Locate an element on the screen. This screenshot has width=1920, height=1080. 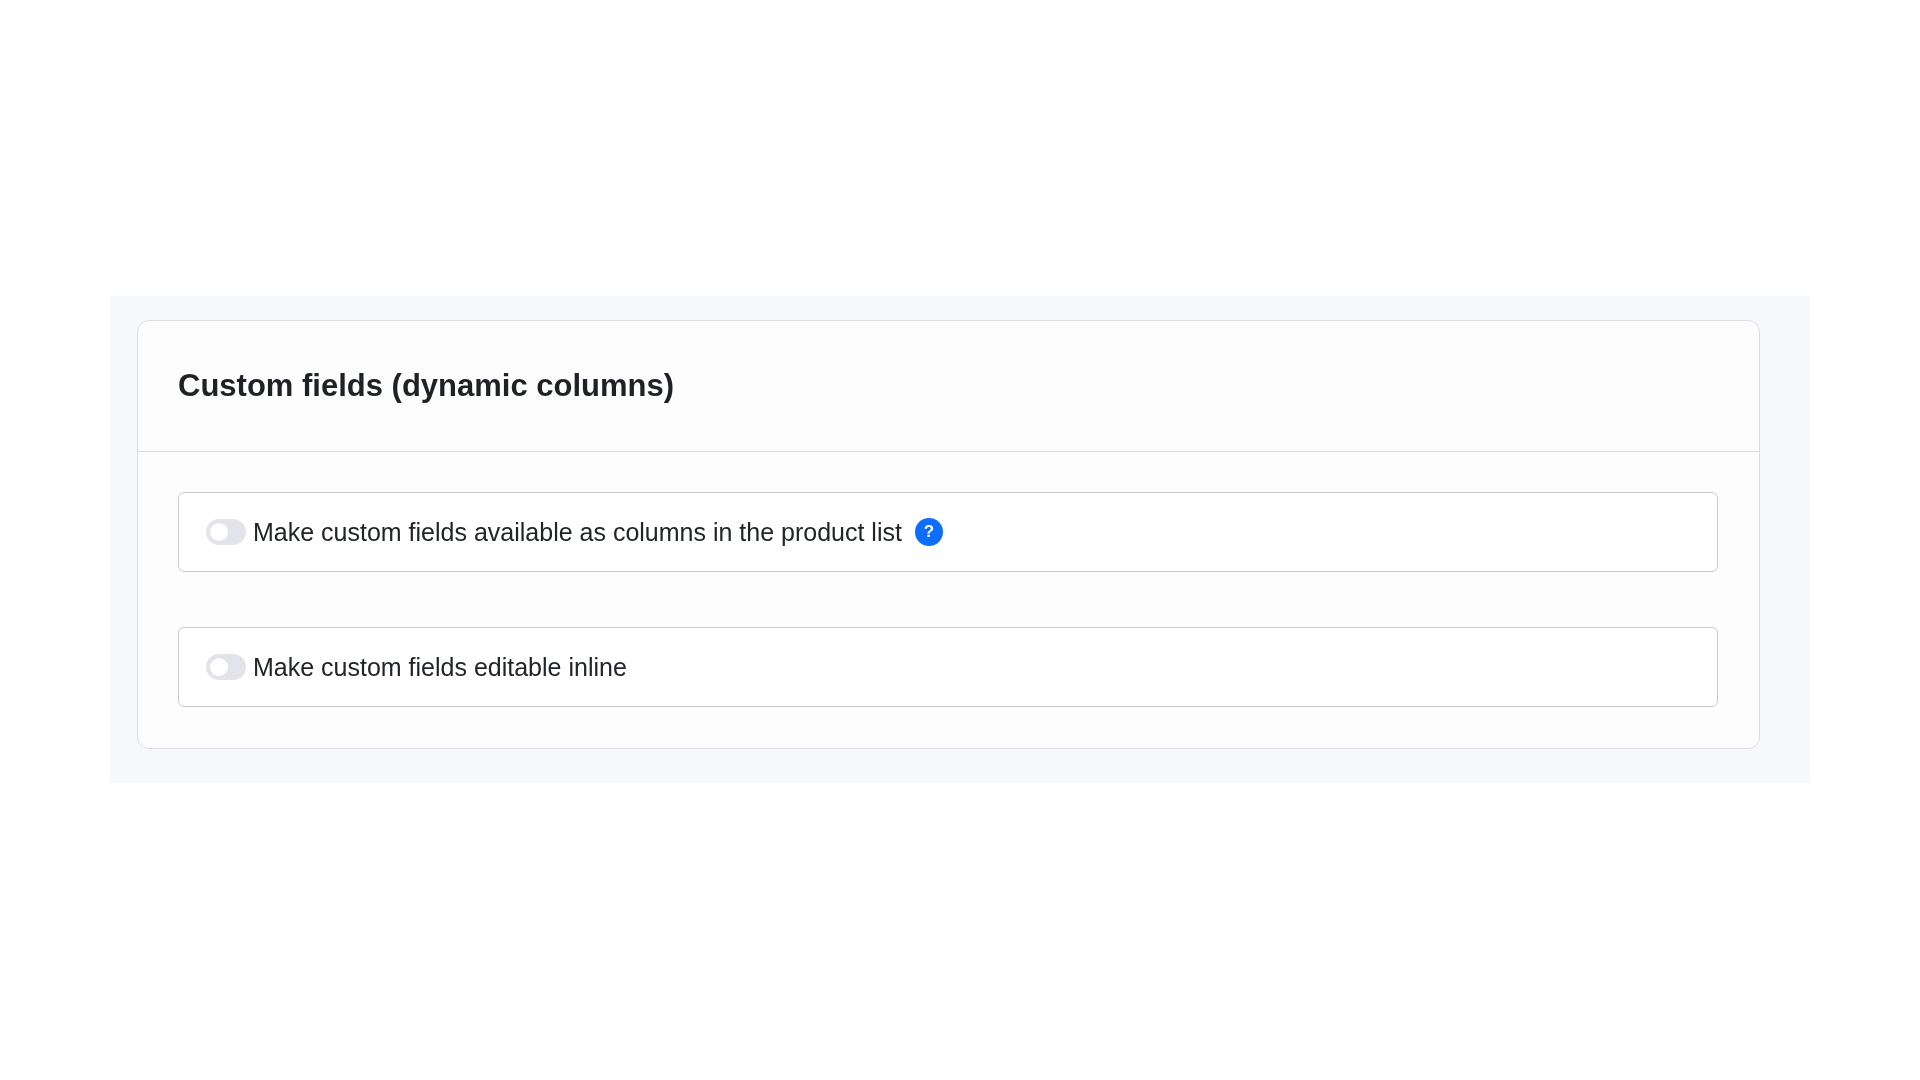
option-label: Make custom fields editable inline is located at coordinates (440, 667).